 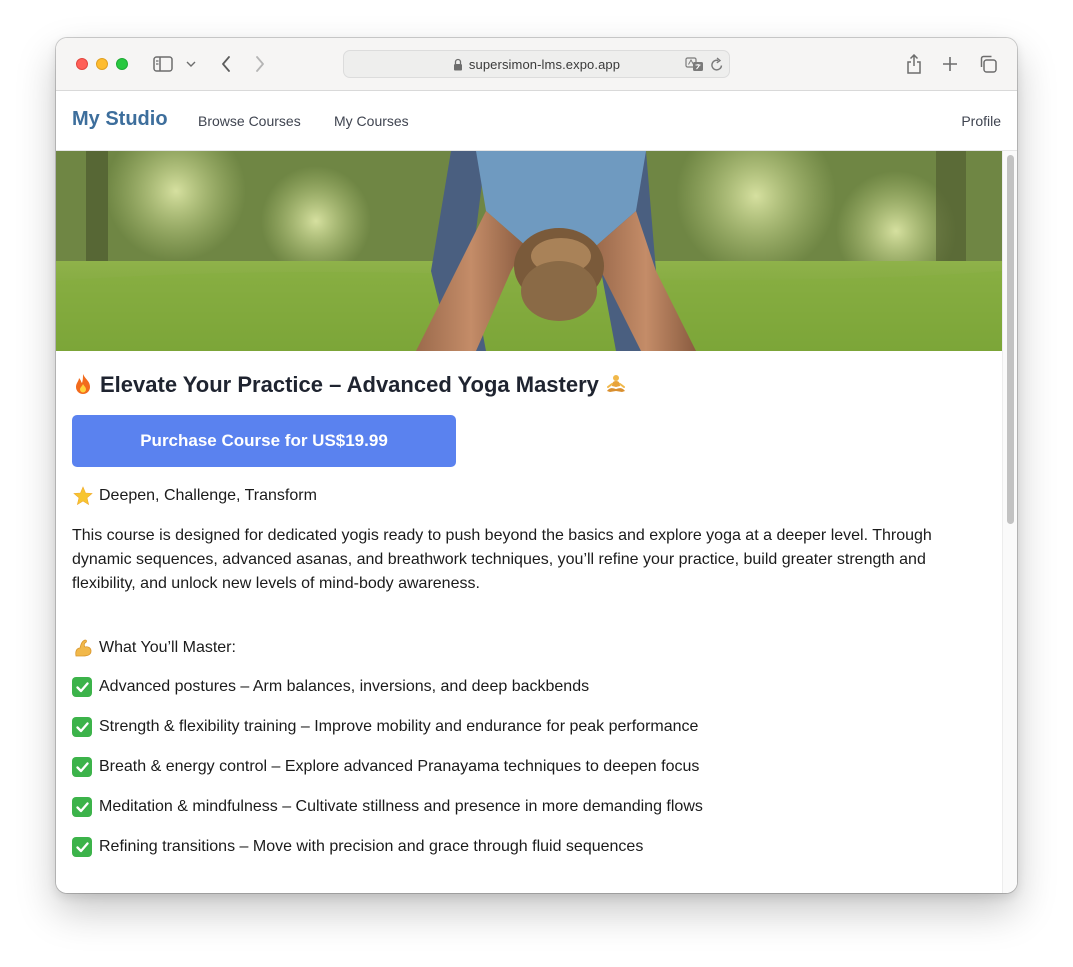 What do you see at coordinates (120, 119) in the screenshot?
I see `brand-logo-text: My Studio` at bounding box center [120, 119].